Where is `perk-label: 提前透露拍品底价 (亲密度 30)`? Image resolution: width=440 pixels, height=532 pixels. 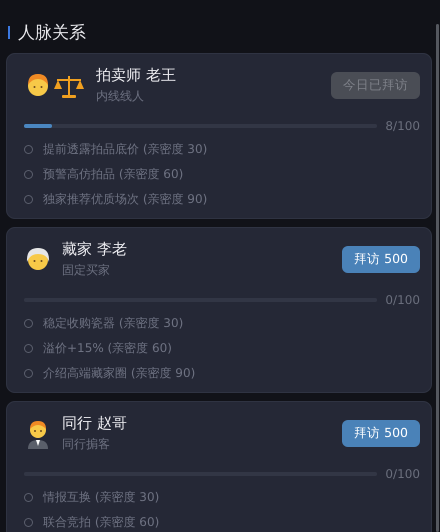
perk-label: 提前透露拍品底价 (亲密度 30) is located at coordinates (125, 149).